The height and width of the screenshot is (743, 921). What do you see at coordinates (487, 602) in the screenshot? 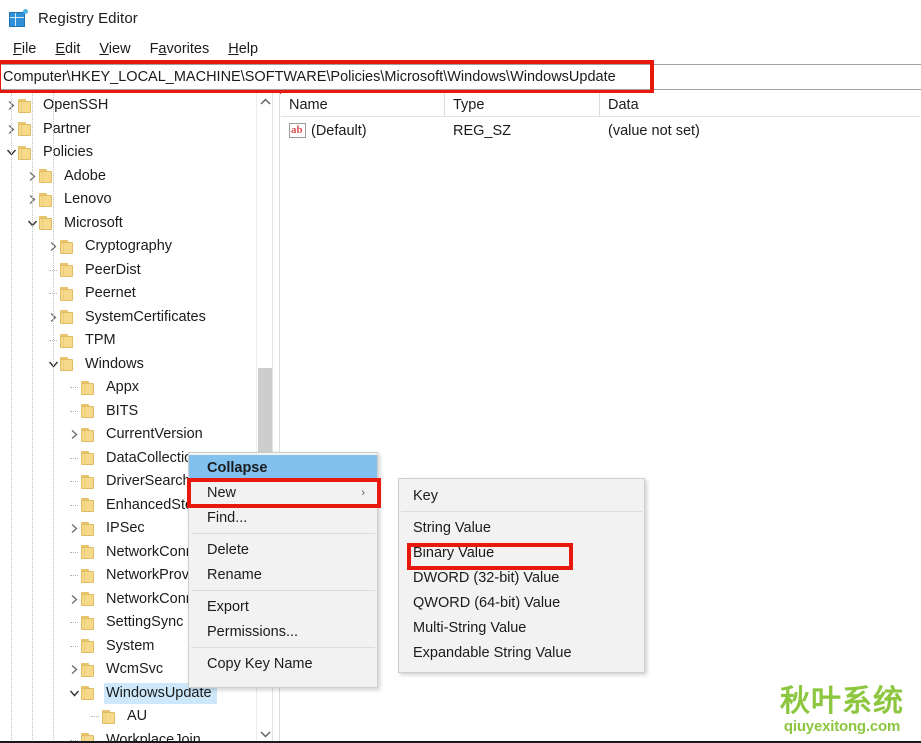
I see `submenu-item-label: QWORD (64-bit) Value` at bounding box center [487, 602].